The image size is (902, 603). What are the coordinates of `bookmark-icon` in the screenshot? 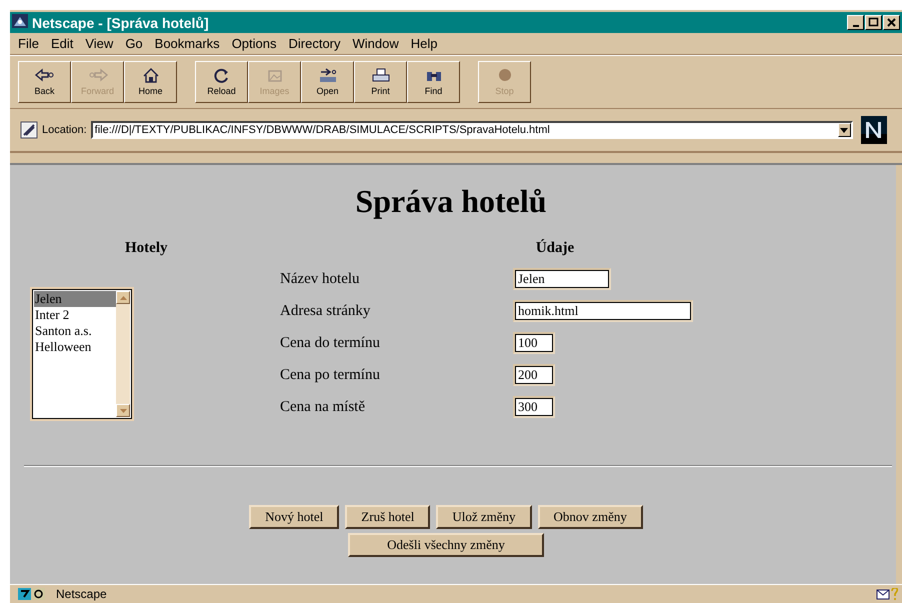 It's located at (29, 130).